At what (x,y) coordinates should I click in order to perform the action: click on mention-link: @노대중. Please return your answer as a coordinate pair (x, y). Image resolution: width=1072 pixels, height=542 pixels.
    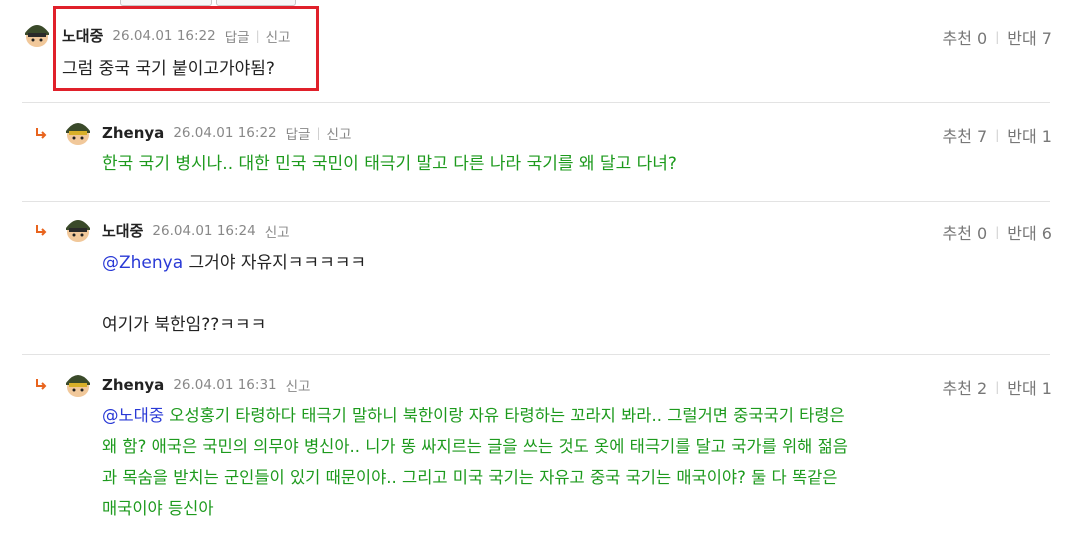
    Looking at the image, I should click on (133, 415).